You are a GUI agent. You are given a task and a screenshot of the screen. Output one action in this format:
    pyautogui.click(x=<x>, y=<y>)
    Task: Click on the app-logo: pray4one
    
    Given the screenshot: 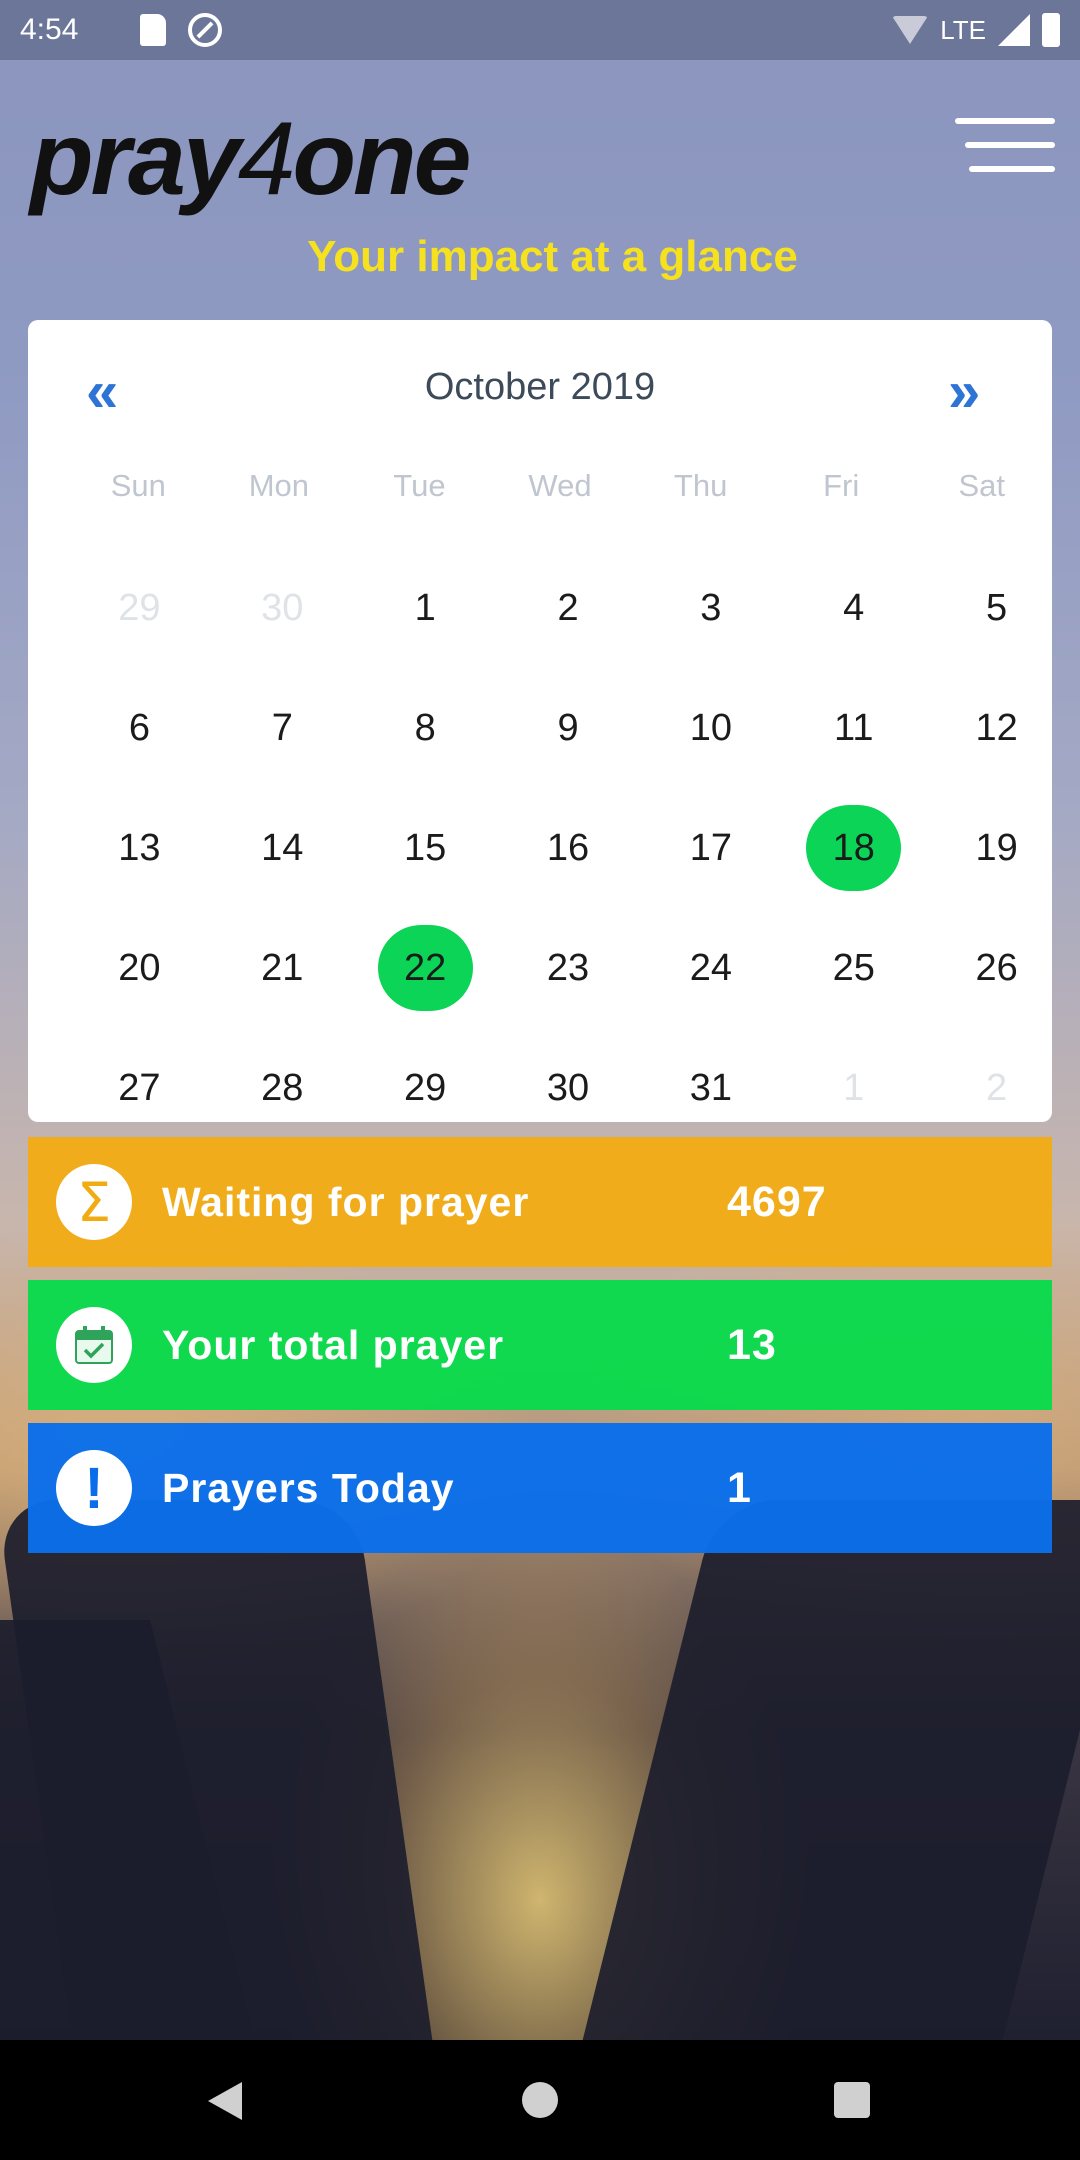 What is the action you would take?
    pyautogui.click(x=251, y=159)
    